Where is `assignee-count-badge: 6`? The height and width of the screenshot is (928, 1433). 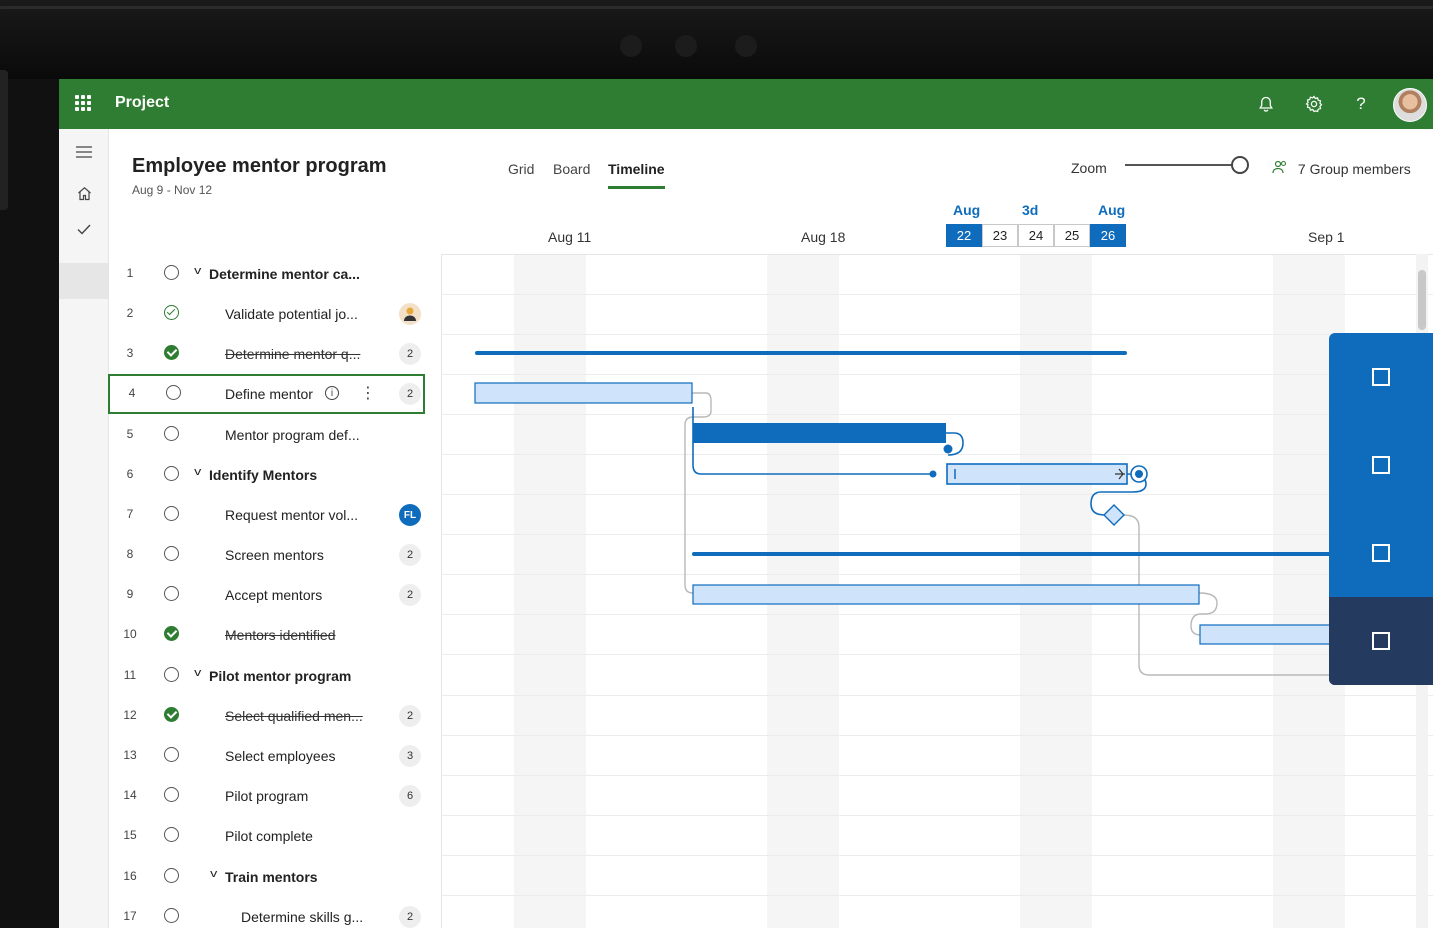
assignee-count-badge: 6 is located at coordinates (410, 796).